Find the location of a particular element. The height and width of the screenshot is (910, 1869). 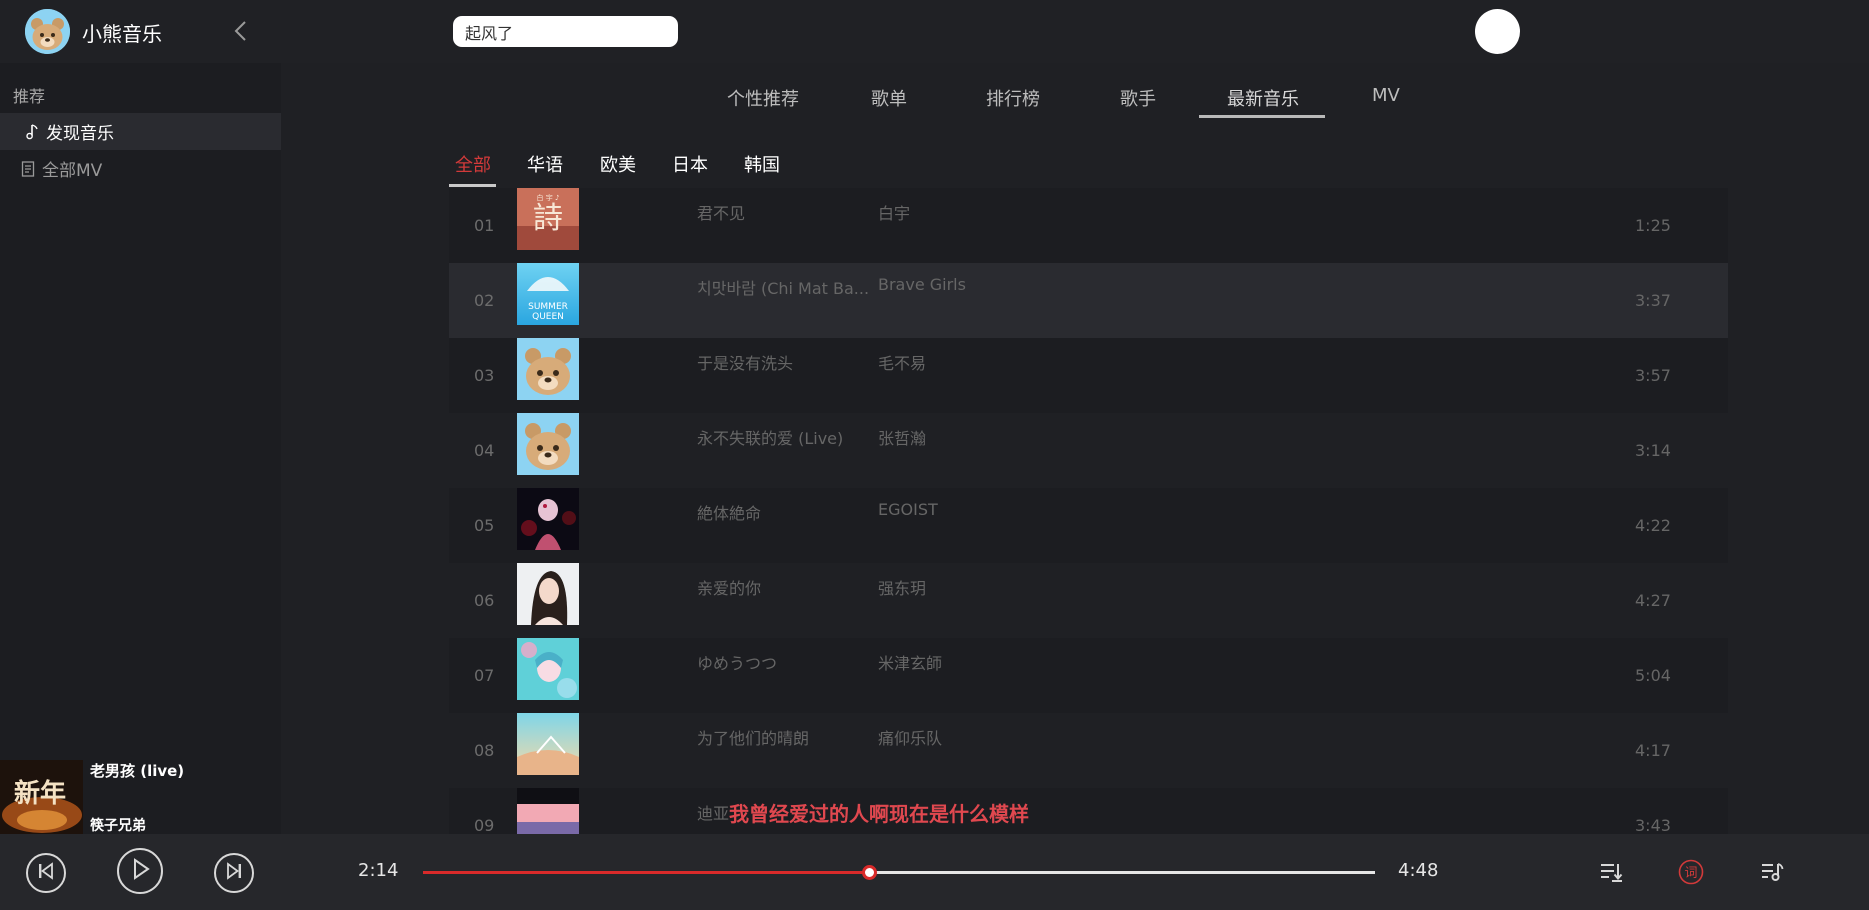

progress-bar is located at coordinates (899, 872).